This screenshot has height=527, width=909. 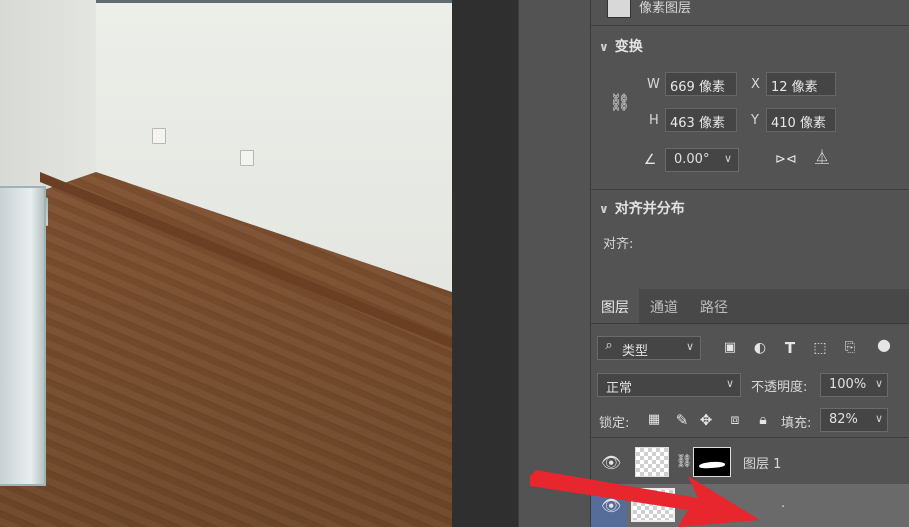 I want to click on opacity-field: 100% ∨, so click(x=854, y=385).